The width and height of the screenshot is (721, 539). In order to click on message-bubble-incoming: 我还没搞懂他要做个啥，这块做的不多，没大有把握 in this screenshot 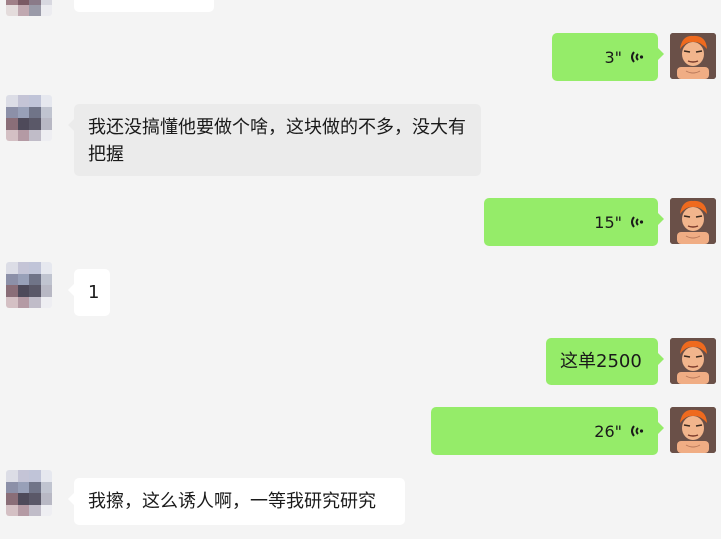, I will do `click(274, 140)`.